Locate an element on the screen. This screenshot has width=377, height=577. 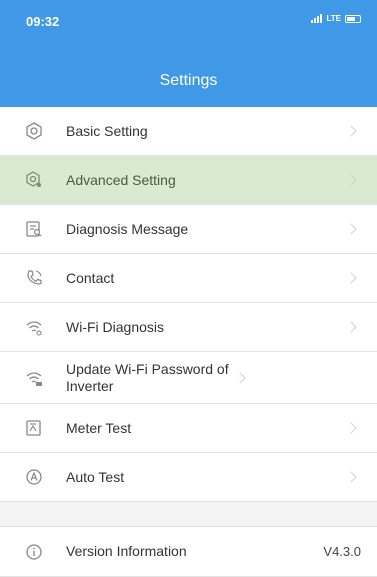
network-label: LTE is located at coordinates (333, 18).